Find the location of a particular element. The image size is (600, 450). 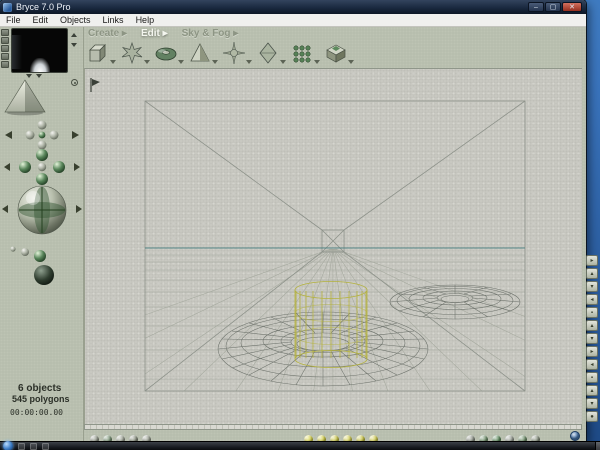

right-selection-palette: ▸ ▴ ▾ ◂ ▪ ▴ ▾ ▸ ◂ ▪ ▴ ▾ ● is located at coordinates (592, 339).